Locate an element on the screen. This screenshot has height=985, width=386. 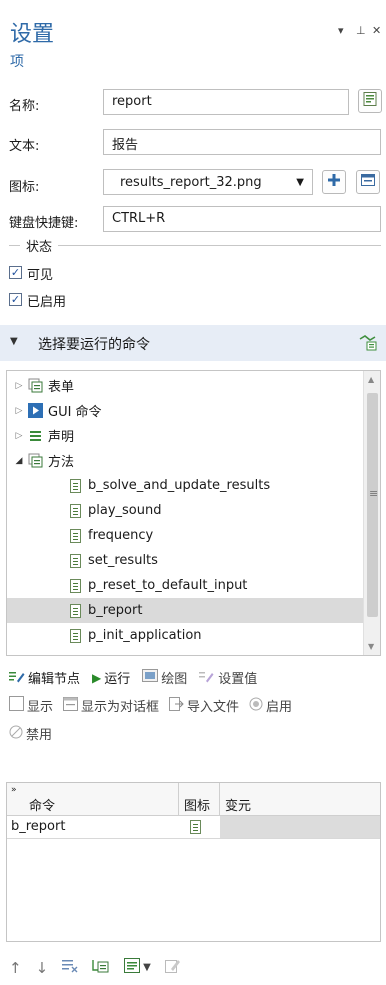
icon-select: results_report_32.png ▼ is located at coordinates (208, 182).